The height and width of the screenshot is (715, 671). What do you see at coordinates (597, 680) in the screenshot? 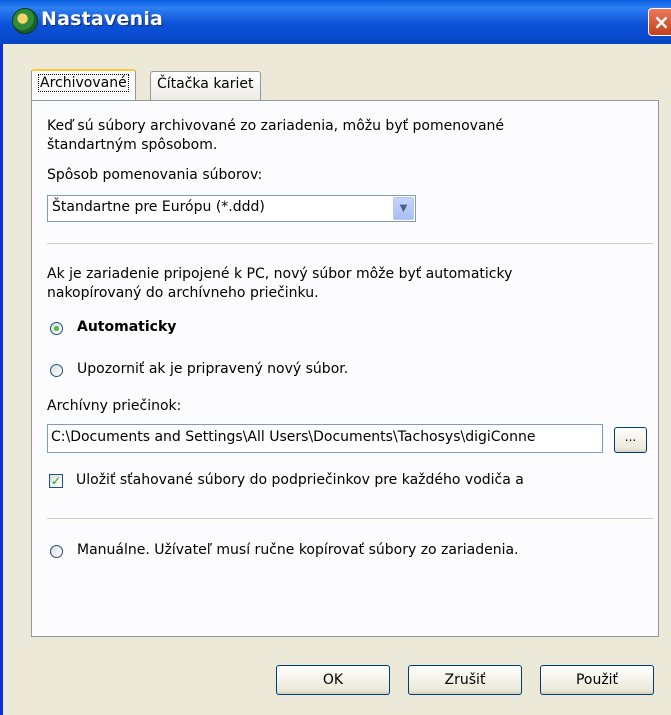
I see `apply-button: Použiť` at bounding box center [597, 680].